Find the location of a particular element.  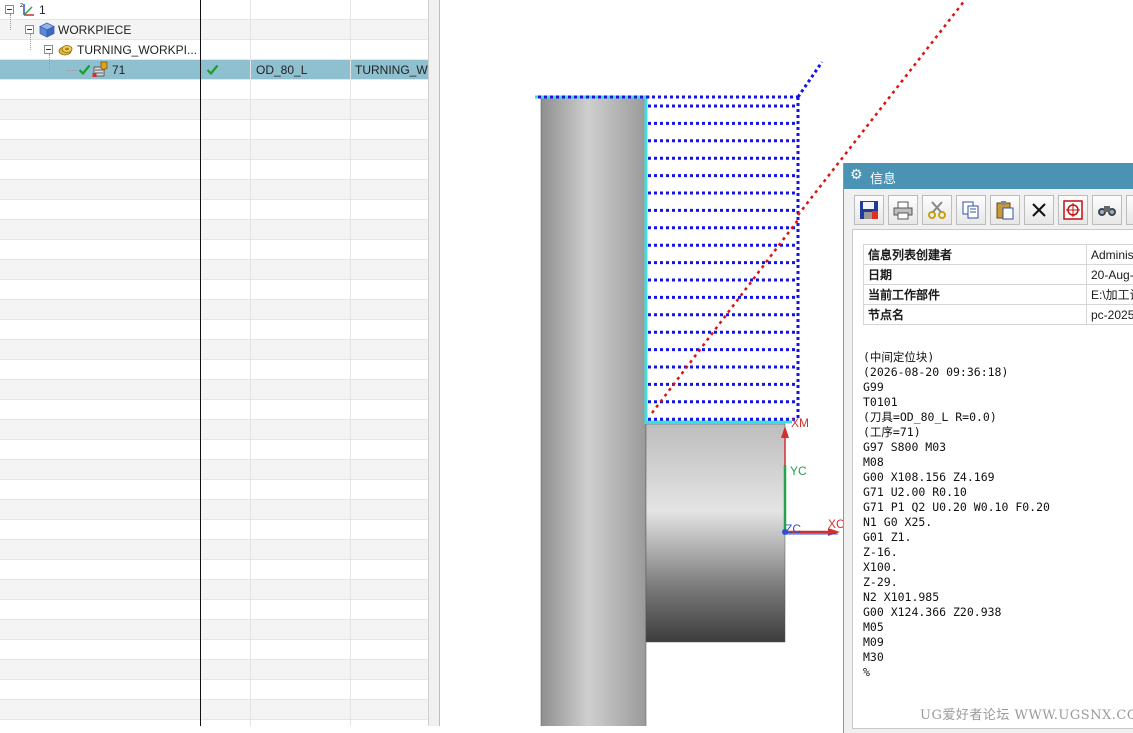

nc-code-line: G00 X124.366 Z20.938 is located at coordinates (998, 612).